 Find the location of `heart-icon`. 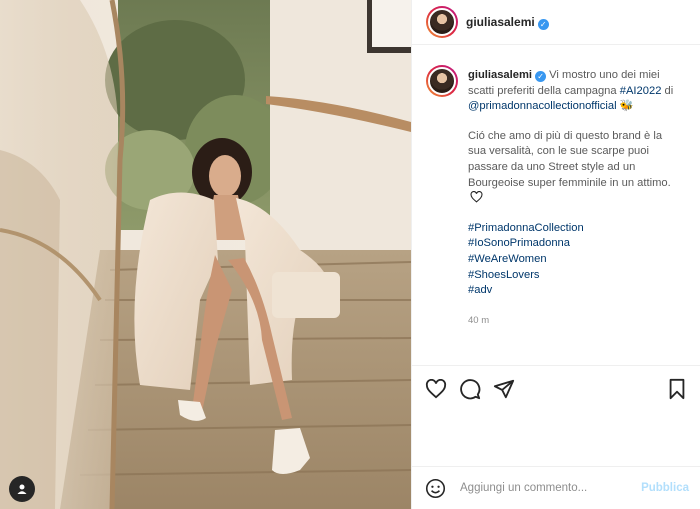

heart-icon is located at coordinates (436, 388).